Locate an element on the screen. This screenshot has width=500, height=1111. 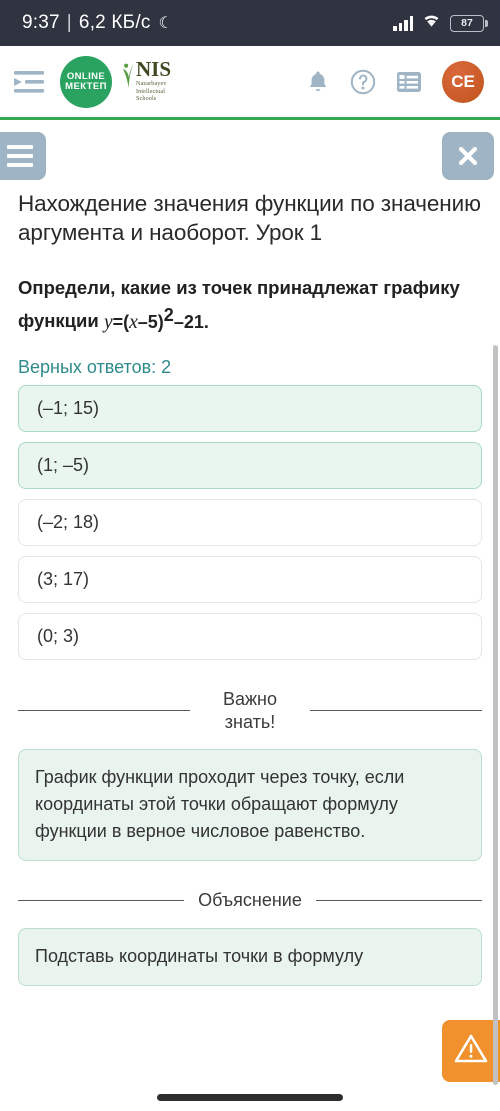
explanation-divider: Объяснение is located at coordinates (250, 900).